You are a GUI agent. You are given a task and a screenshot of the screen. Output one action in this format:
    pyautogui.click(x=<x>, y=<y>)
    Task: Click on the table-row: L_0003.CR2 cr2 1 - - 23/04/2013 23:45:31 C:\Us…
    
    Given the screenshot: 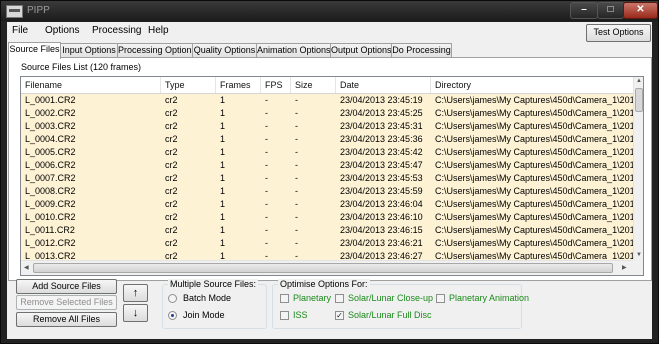 What is the action you would take?
    pyautogui.click(x=327, y=126)
    